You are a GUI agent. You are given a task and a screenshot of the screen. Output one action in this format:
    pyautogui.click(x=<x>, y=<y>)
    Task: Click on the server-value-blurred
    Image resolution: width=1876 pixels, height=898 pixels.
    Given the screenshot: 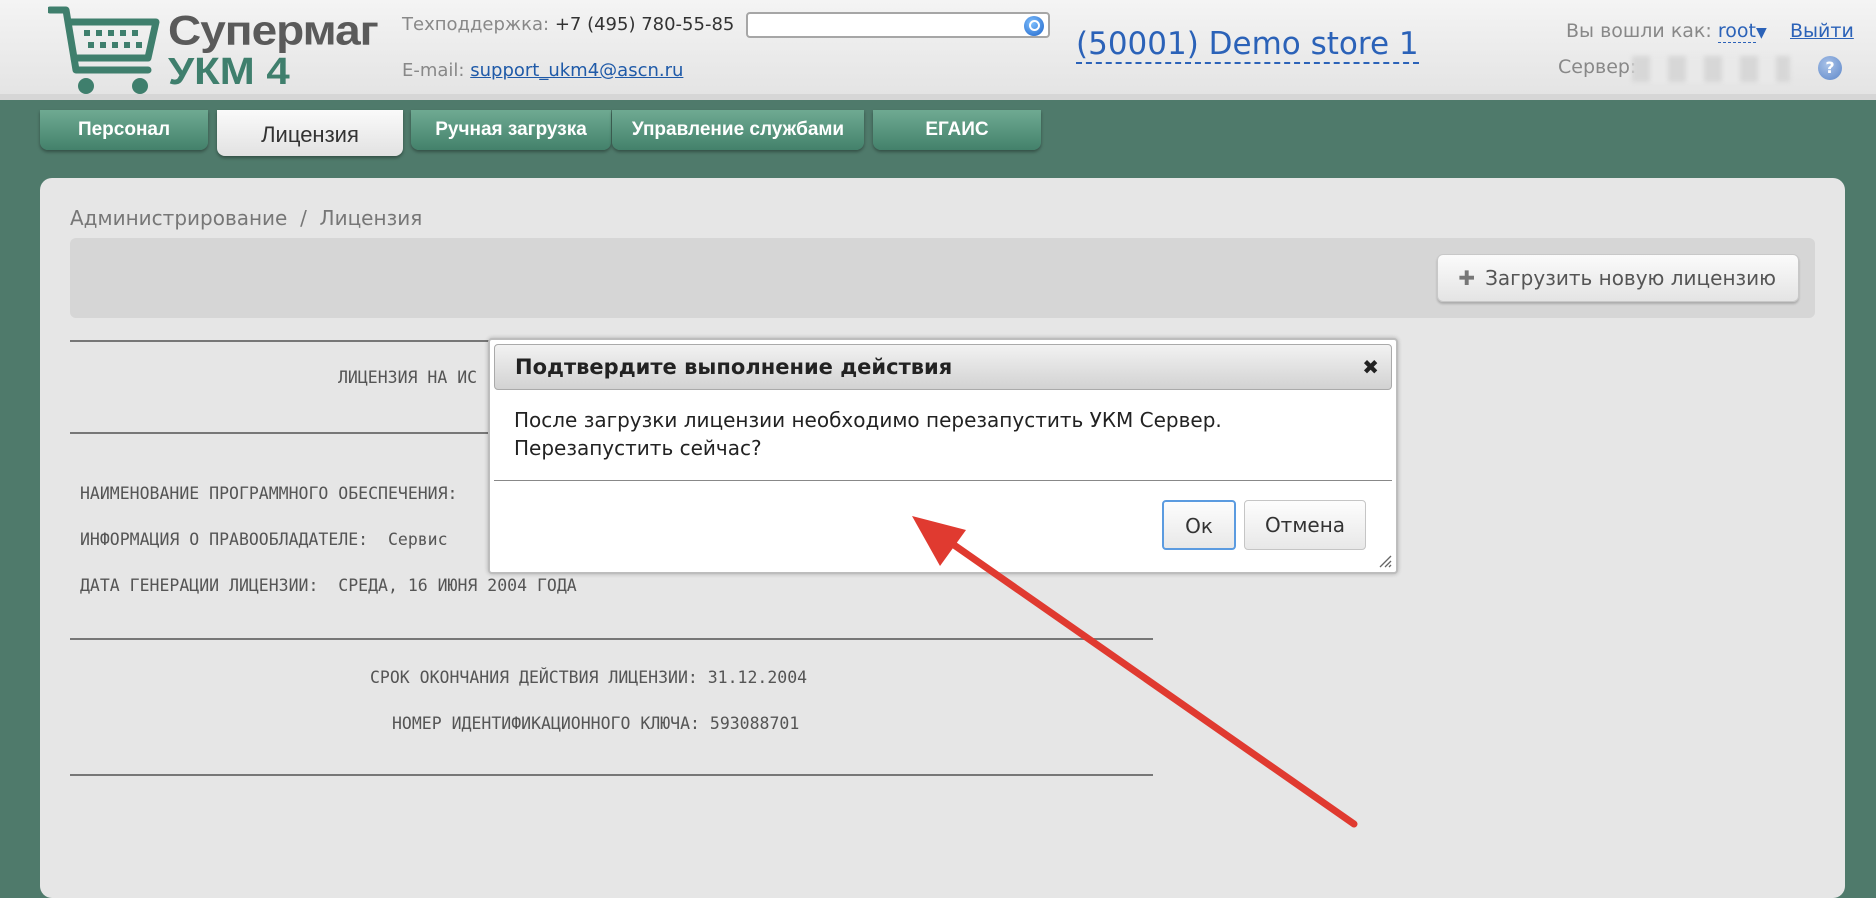 What is the action you would take?
    pyautogui.click(x=1711, y=69)
    